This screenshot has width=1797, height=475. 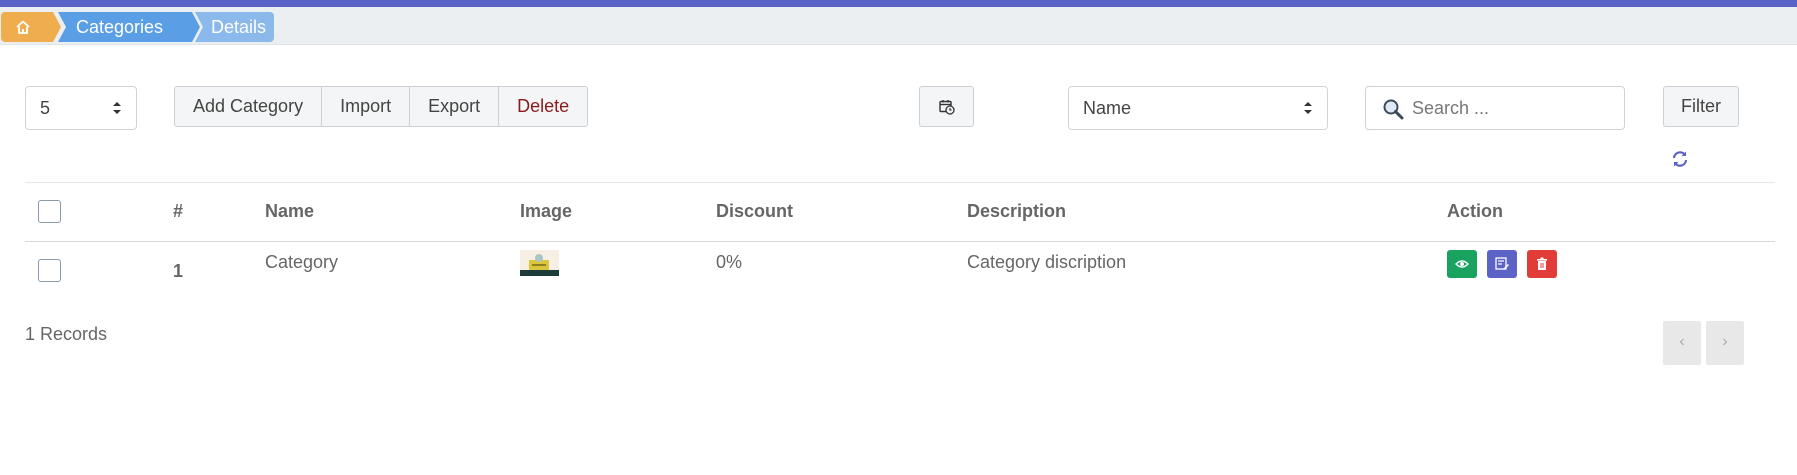 I want to click on next-page-button: ›, so click(x=1725, y=343).